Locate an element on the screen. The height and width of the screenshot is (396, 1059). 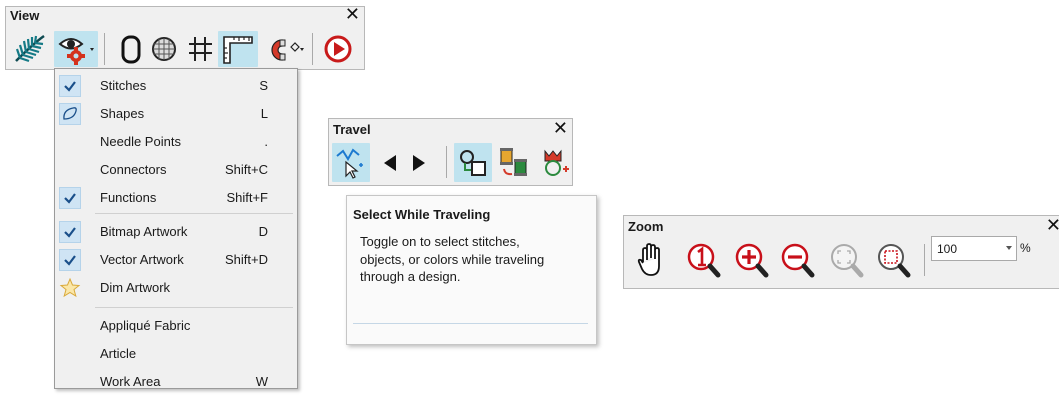
menu-item-bitmap-artwork: Bitmap Artwork D is located at coordinates (176, 232).